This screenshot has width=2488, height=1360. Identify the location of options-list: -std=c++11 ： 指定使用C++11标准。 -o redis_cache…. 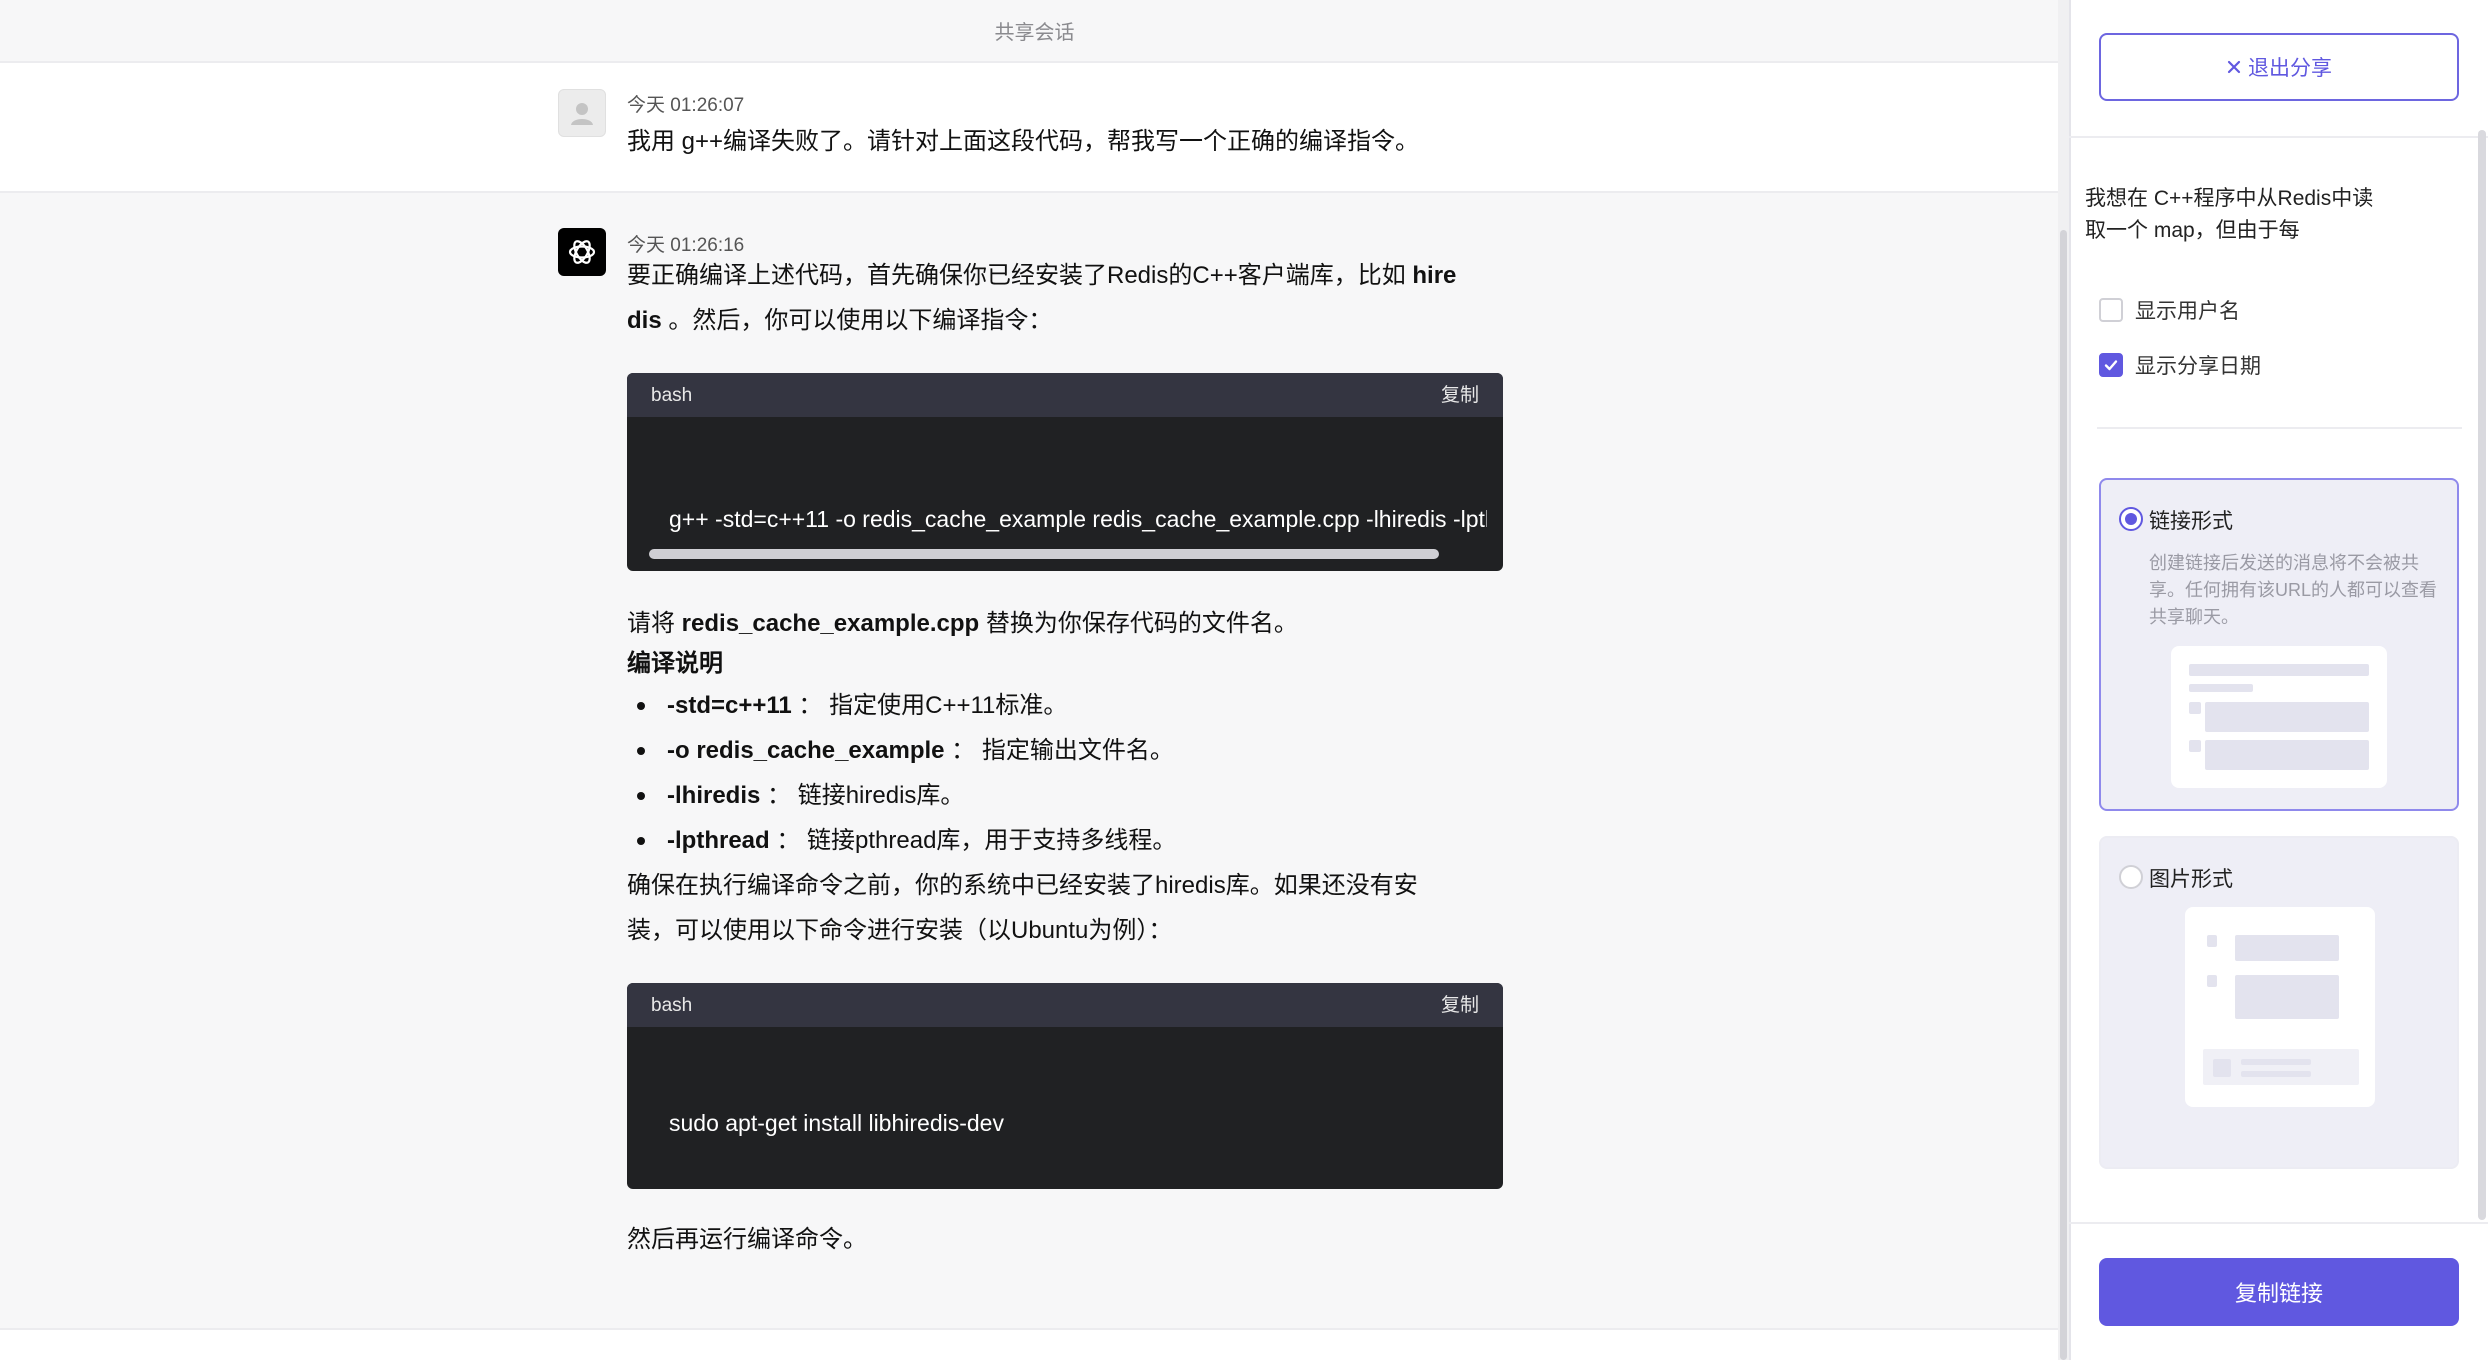
(1067, 773).